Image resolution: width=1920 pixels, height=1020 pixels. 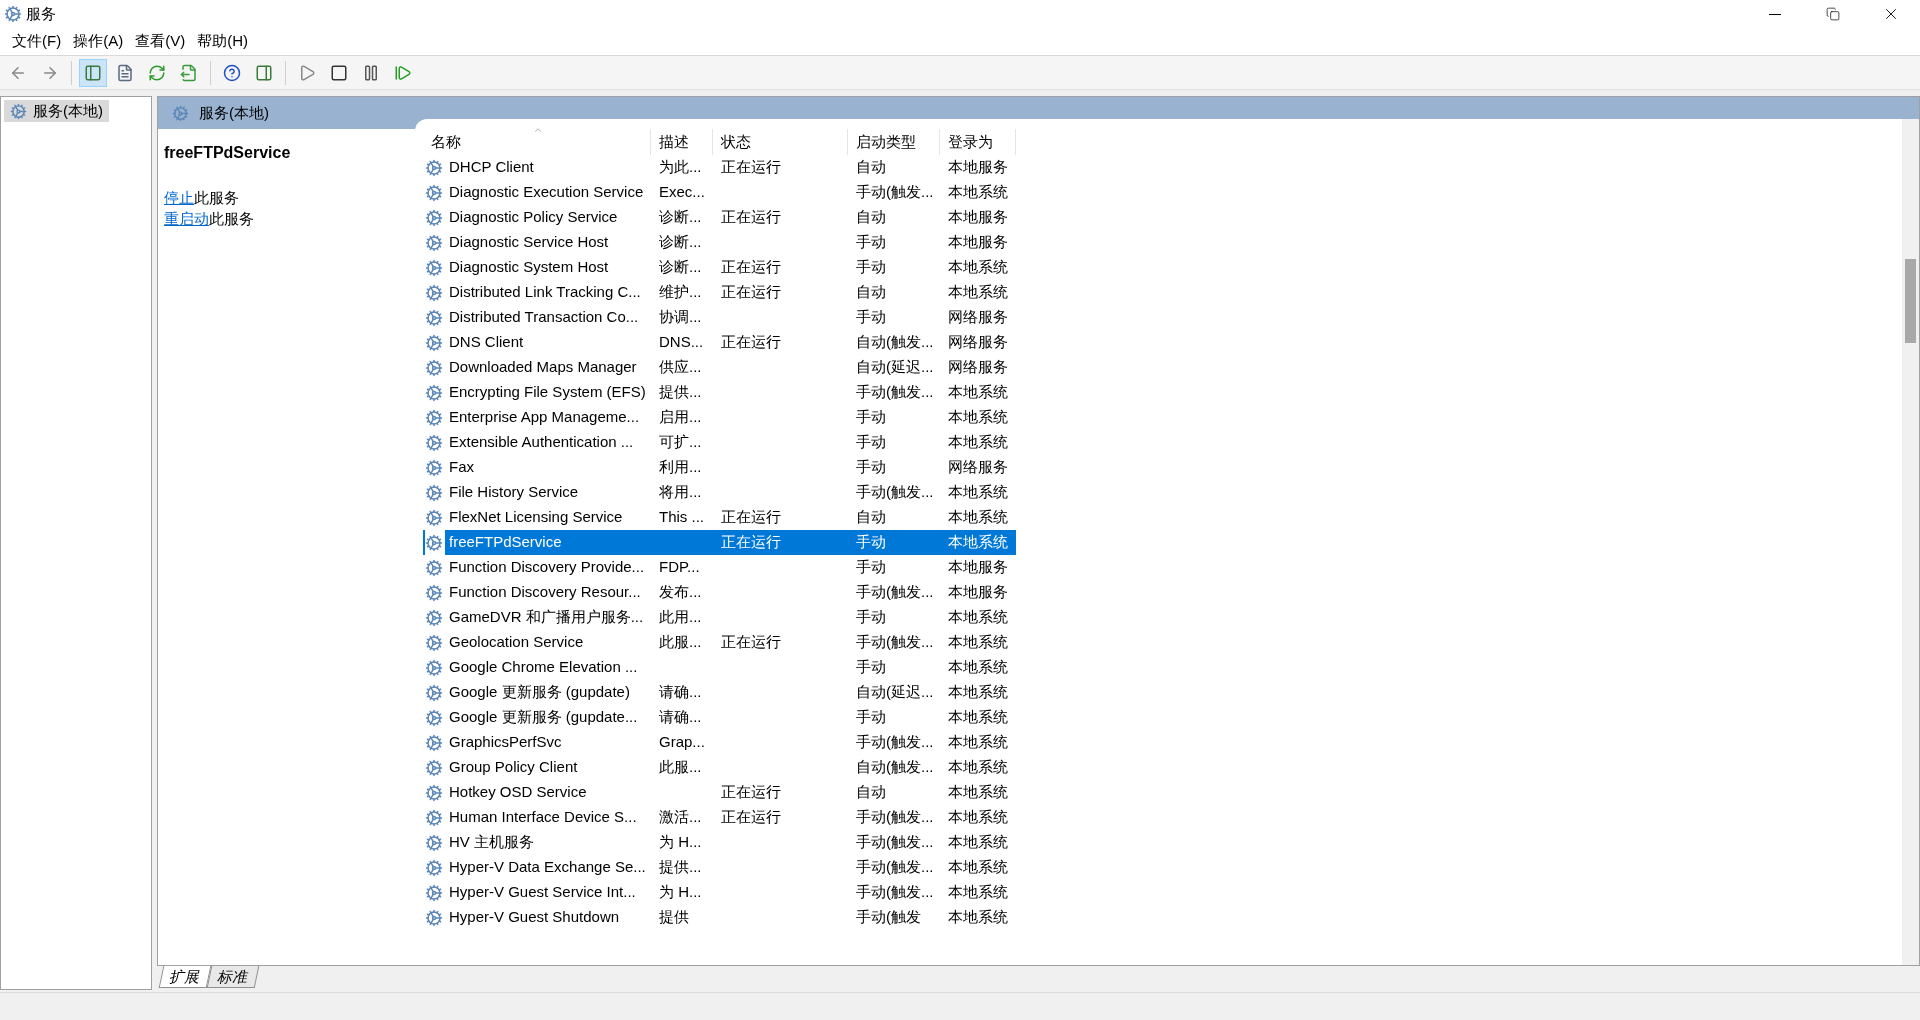 I want to click on column-header: 名称, so click(x=537, y=142).